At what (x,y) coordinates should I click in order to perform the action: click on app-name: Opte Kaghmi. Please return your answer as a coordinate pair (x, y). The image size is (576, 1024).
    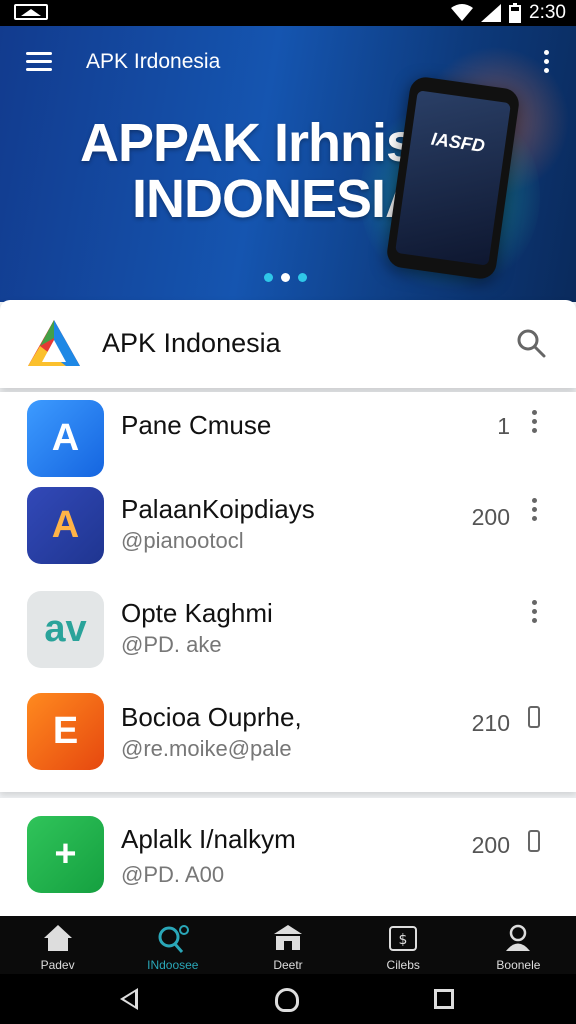
    Looking at the image, I should click on (197, 613).